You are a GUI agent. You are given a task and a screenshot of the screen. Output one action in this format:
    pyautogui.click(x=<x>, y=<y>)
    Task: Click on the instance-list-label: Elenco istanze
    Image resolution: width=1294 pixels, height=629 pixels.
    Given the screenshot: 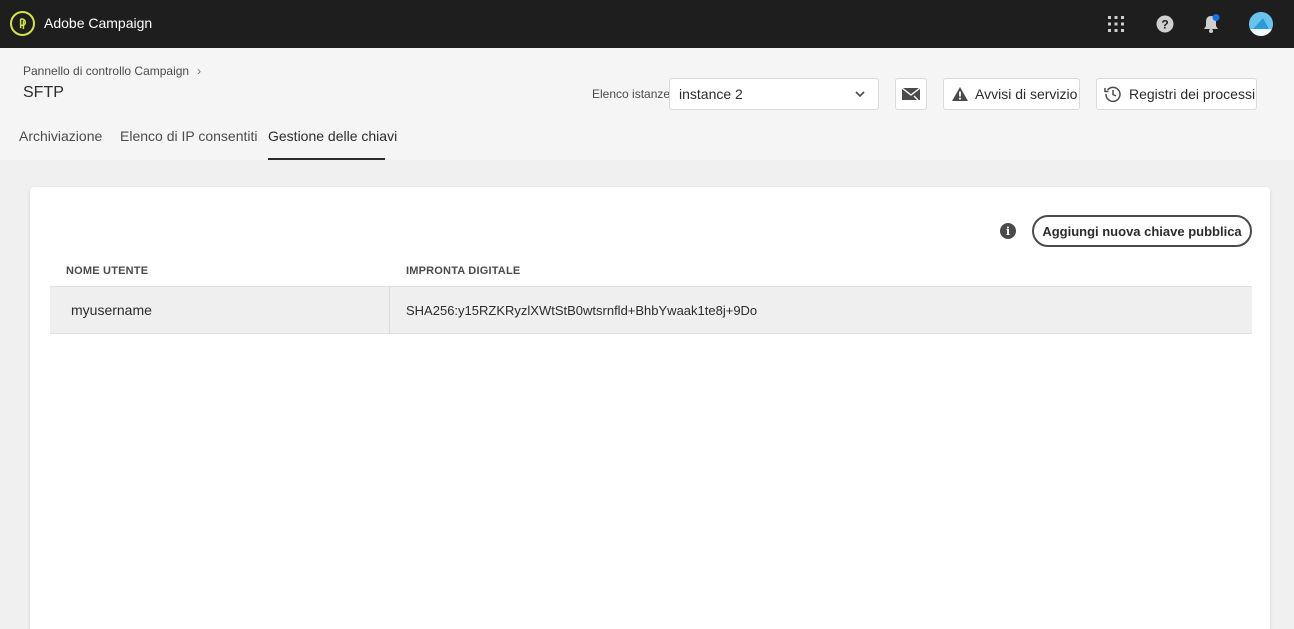 What is the action you would take?
    pyautogui.click(x=631, y=94)
    